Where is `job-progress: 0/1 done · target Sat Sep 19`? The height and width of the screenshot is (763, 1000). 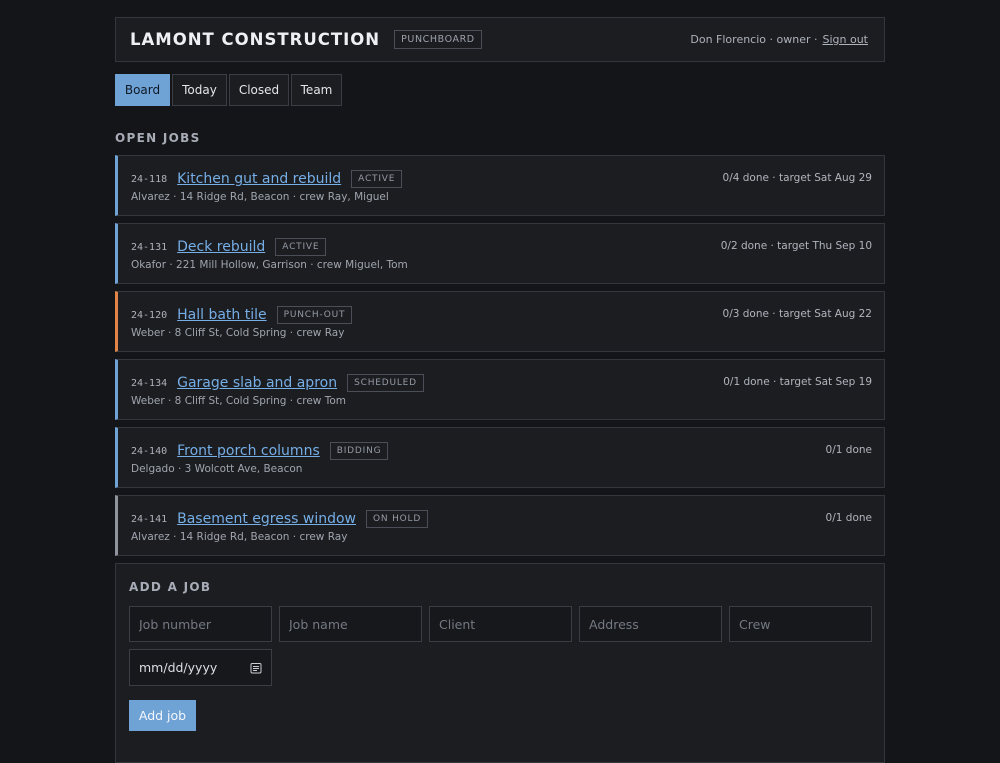 job-progress: 0/1 done · target Sat Sep 19 is located at coordinates (797, 382).